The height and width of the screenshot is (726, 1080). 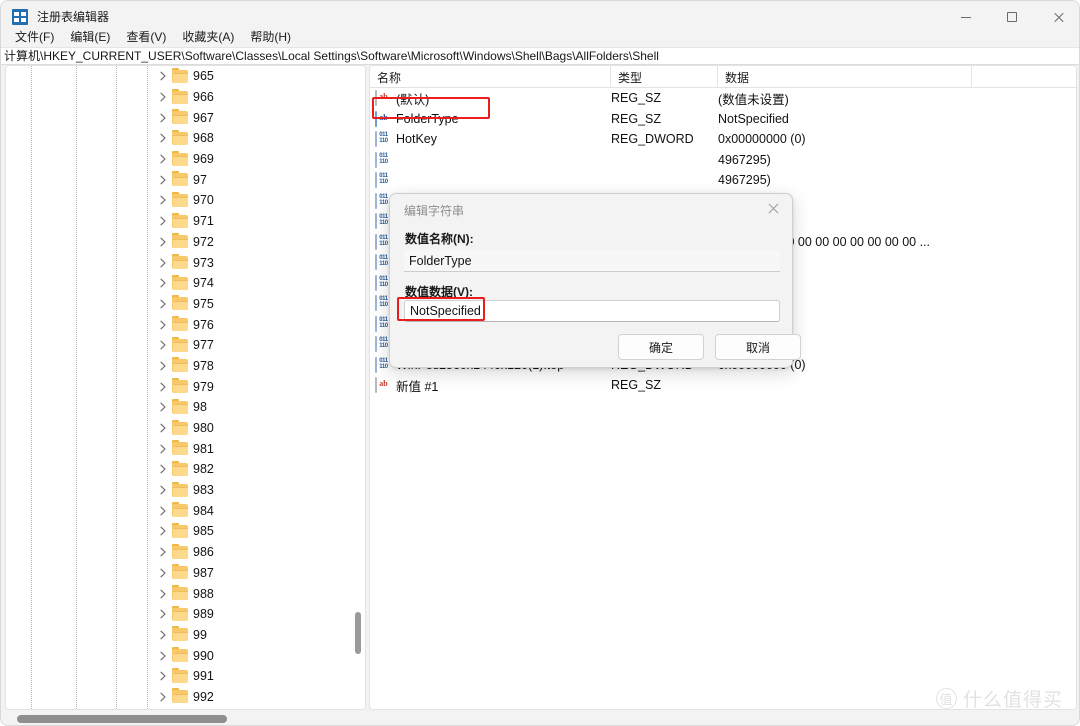 What do you see at coordinates (661, 347) in the screenshot?
I see `ok-button: 确定` at bounding box center [661, 347].